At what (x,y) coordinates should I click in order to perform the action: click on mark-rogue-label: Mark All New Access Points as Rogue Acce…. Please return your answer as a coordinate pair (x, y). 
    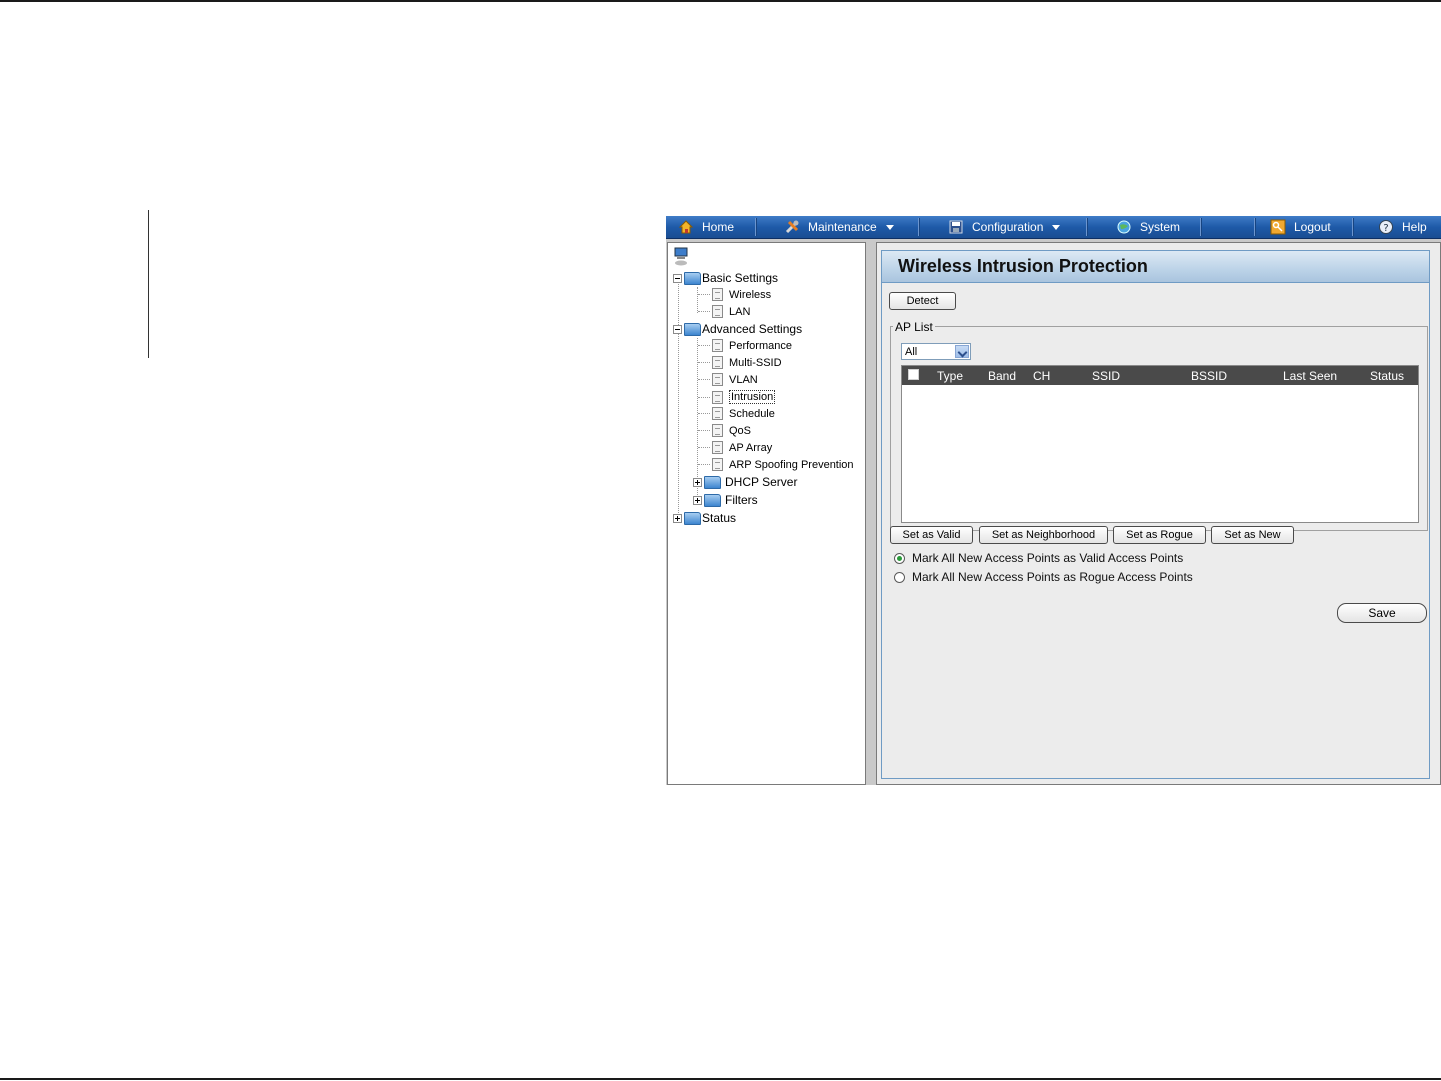
    Looking at the image, I should click on (1052, 577).